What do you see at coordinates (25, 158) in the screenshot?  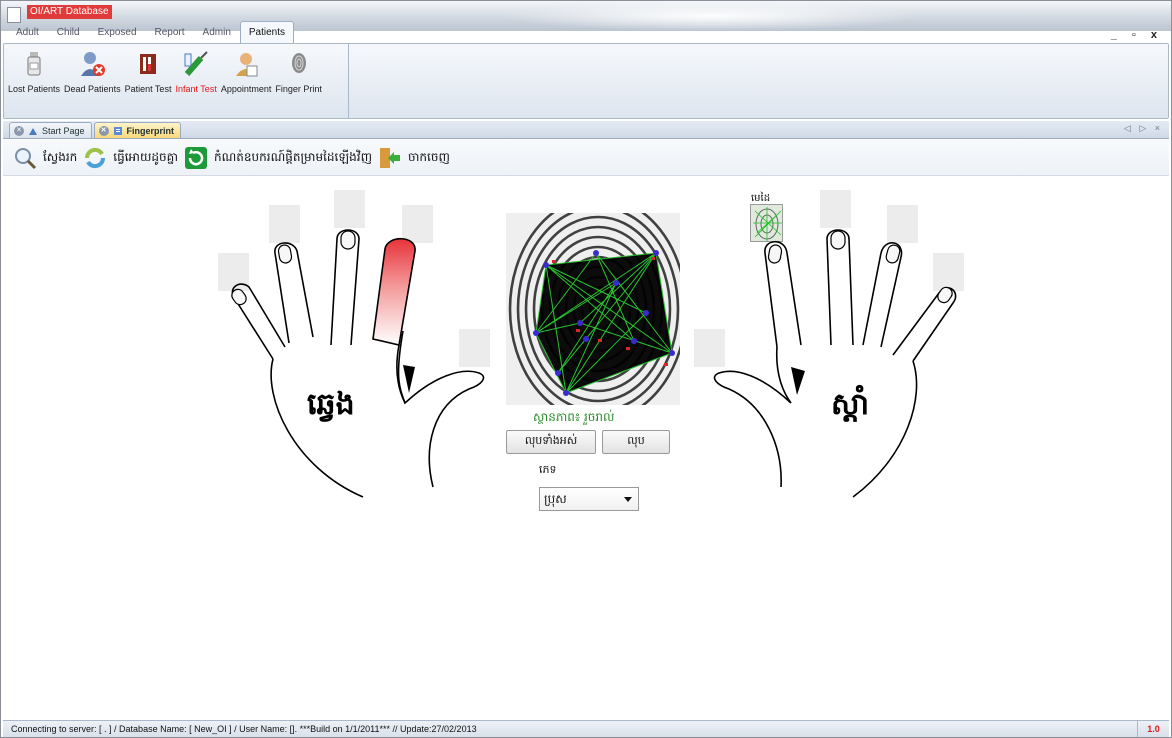 I see `search-icon` at bounding box center [25, 158].